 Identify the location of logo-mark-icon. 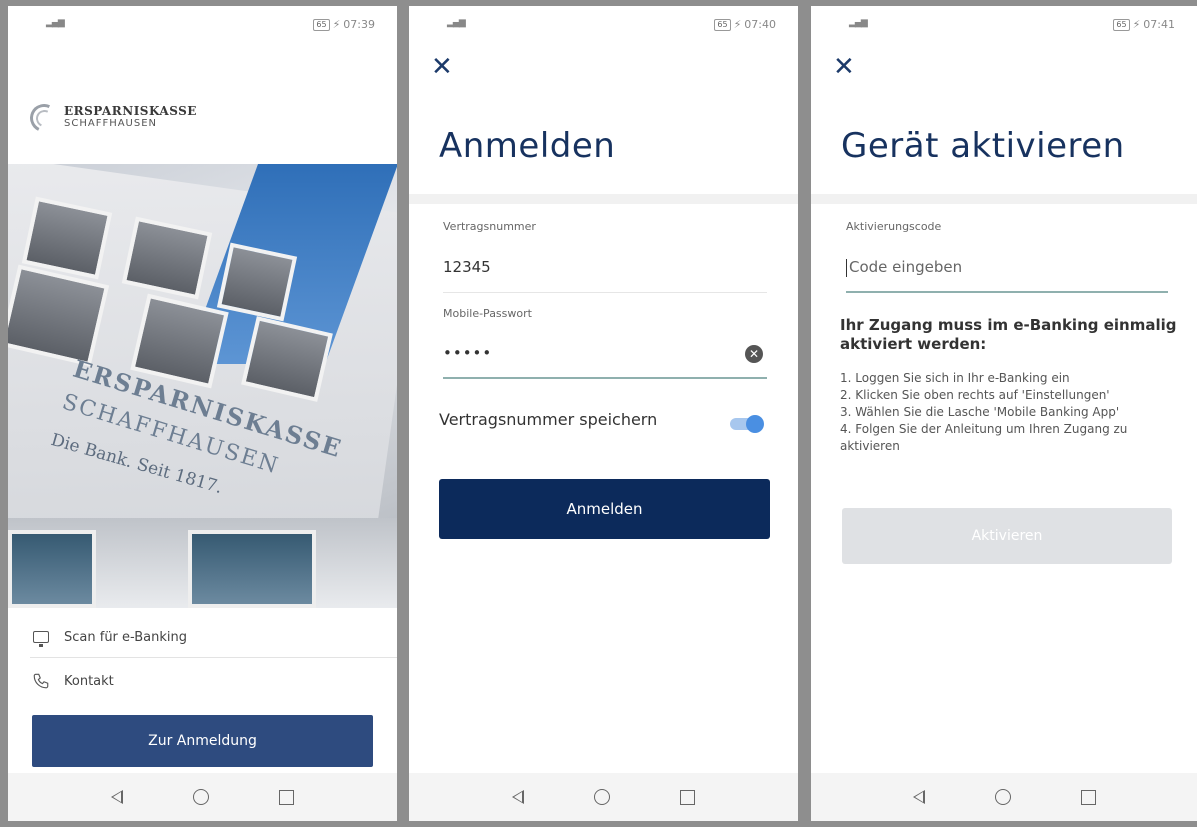
(43, 117).